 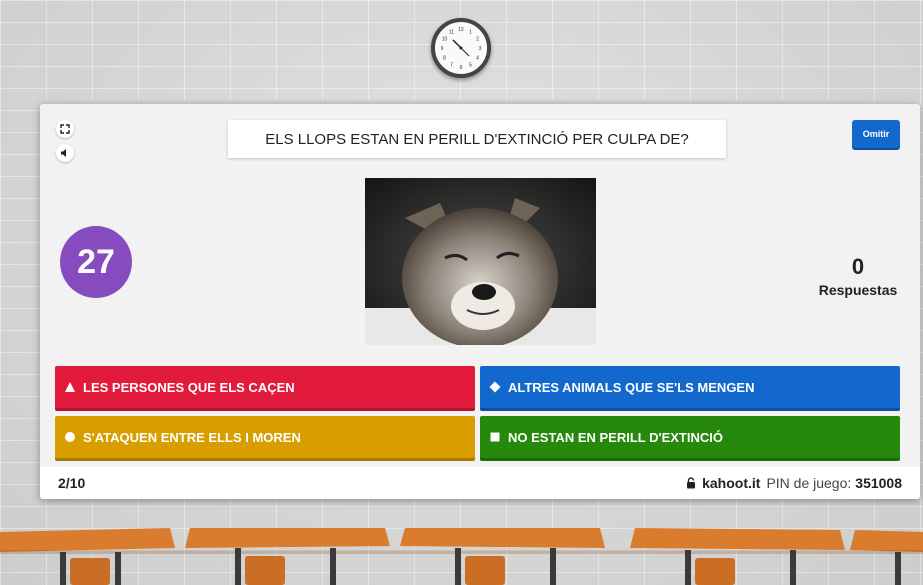 I want to click on diamond-icon, so click(x=495, y=387).